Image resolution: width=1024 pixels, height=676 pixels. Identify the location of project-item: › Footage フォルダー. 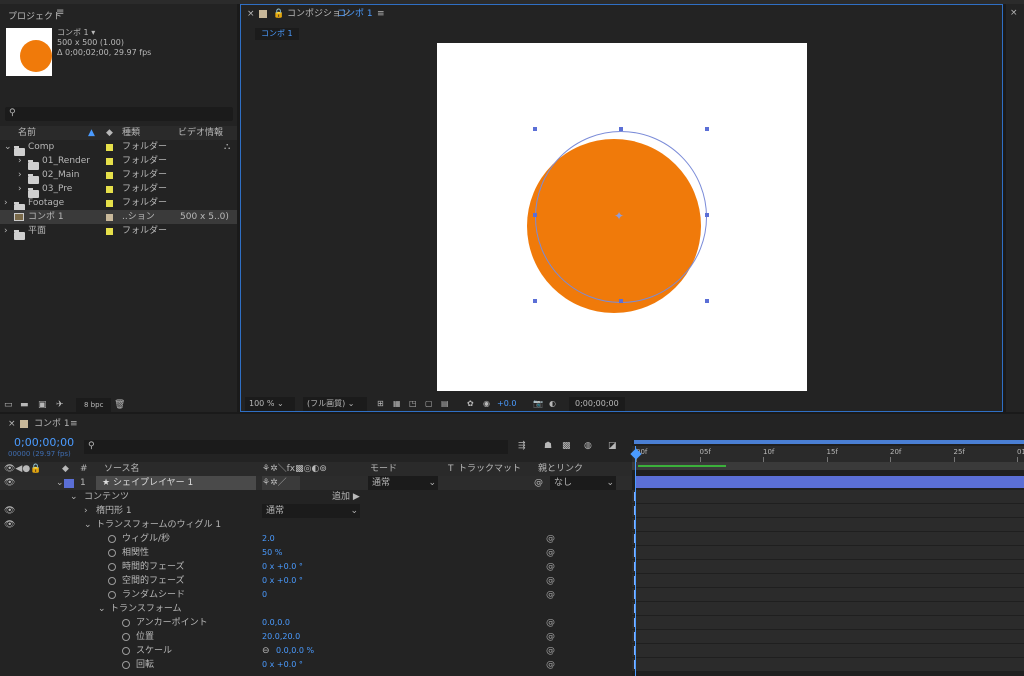
(118, 204).